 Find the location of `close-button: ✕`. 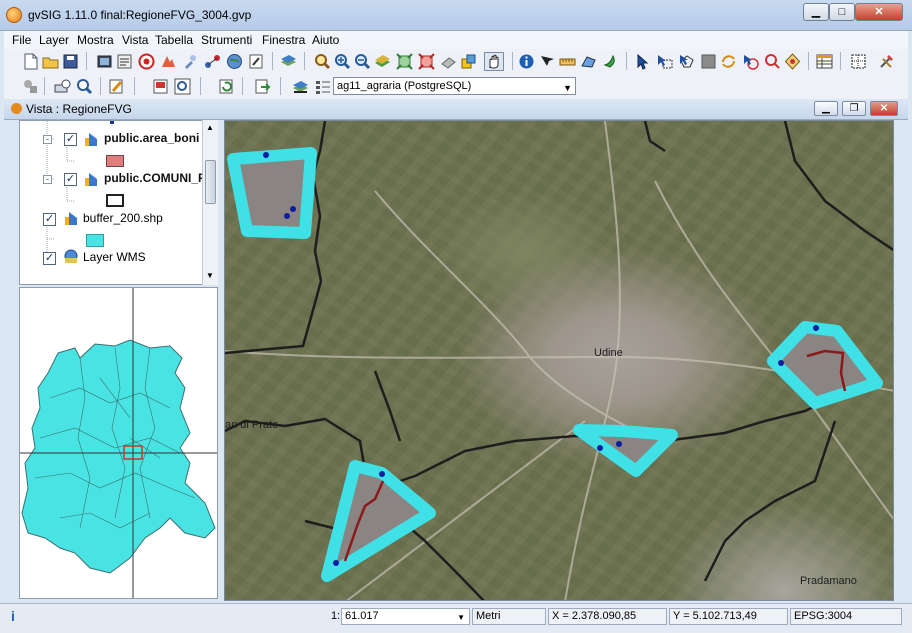

close-button: ✕ is located at coordinates (879, 12).